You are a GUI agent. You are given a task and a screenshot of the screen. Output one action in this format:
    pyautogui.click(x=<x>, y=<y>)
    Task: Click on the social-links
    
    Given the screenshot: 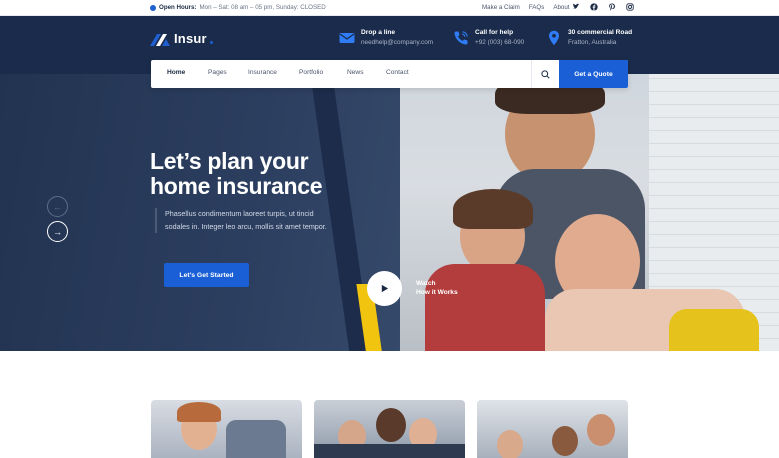 What is the action you would take?
    pyautogui.click(x=603, y=7)
    